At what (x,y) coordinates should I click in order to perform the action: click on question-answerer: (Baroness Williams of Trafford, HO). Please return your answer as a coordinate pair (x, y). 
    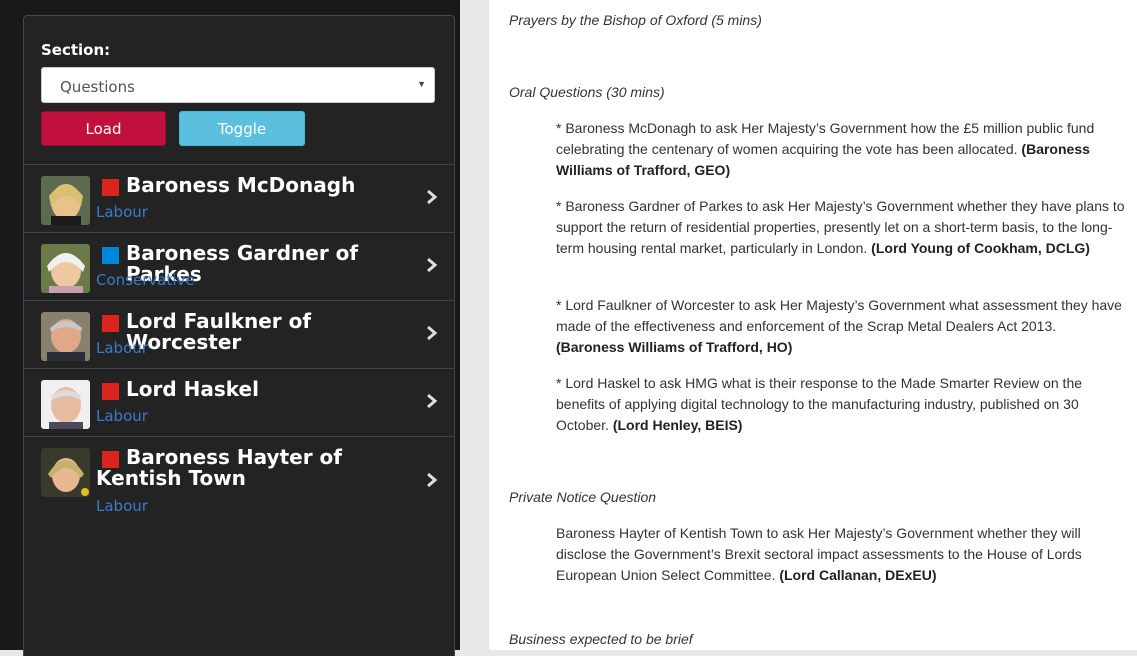
    Looking at the image, I should click on (674, 347).